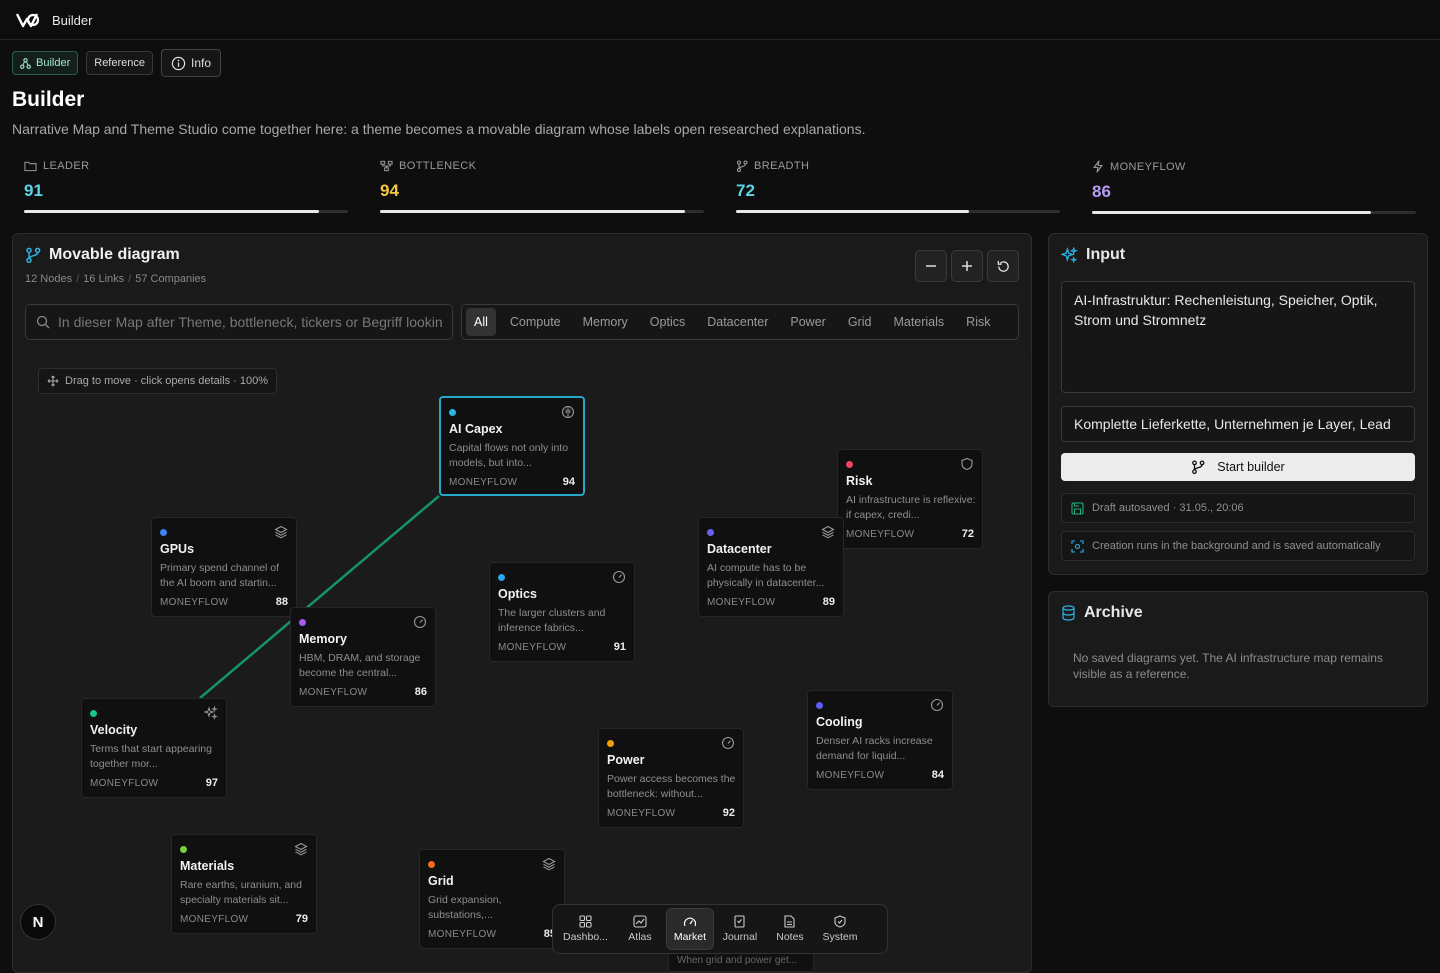 The image size is (1440, 973). What do you see at coordinates (66, 166) in the screenshot?
I see `metric-label: LEADER` at bounding box center [66, 166].